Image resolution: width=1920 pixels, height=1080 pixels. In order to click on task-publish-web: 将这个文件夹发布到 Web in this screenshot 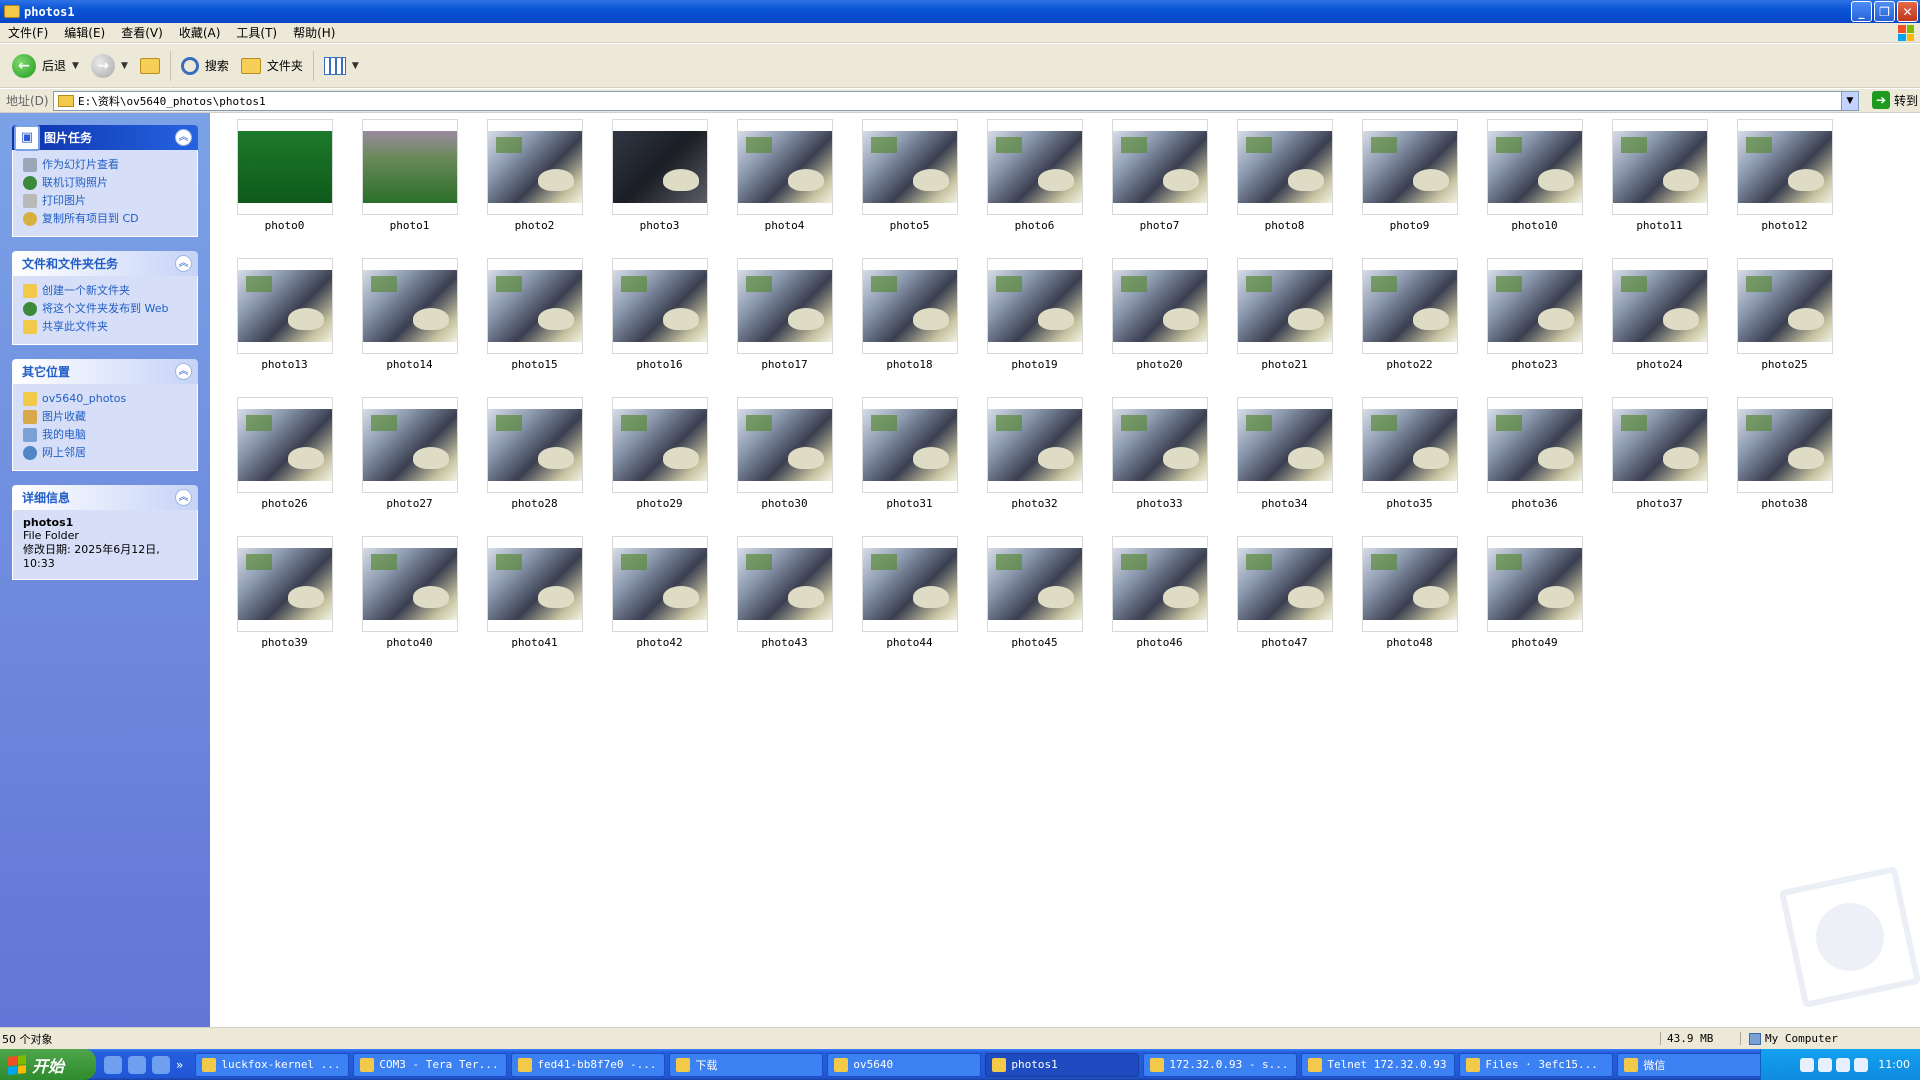, I will do `click(105, 309)`.